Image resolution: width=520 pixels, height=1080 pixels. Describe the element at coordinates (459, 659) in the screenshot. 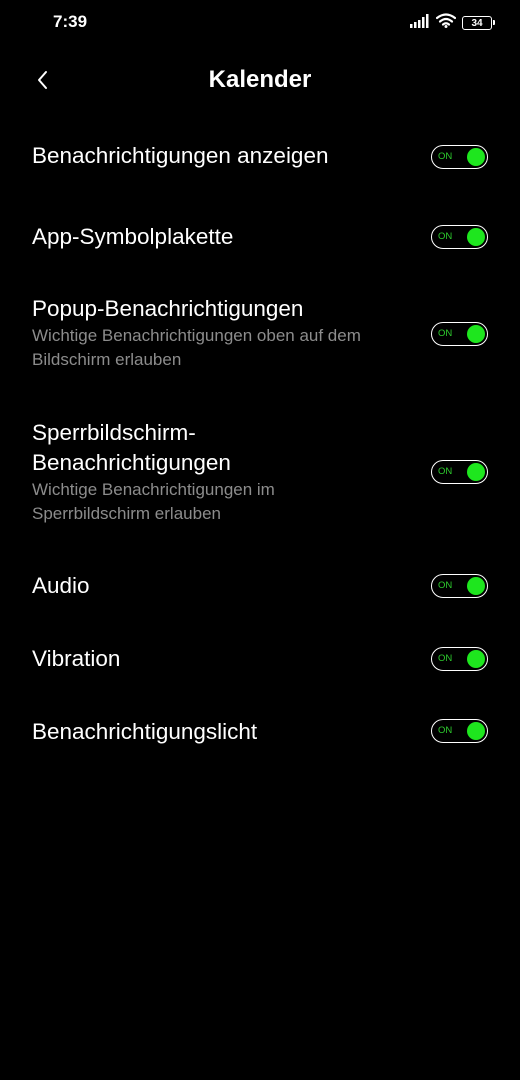

I see `toggle-vibration: ON` at that location.